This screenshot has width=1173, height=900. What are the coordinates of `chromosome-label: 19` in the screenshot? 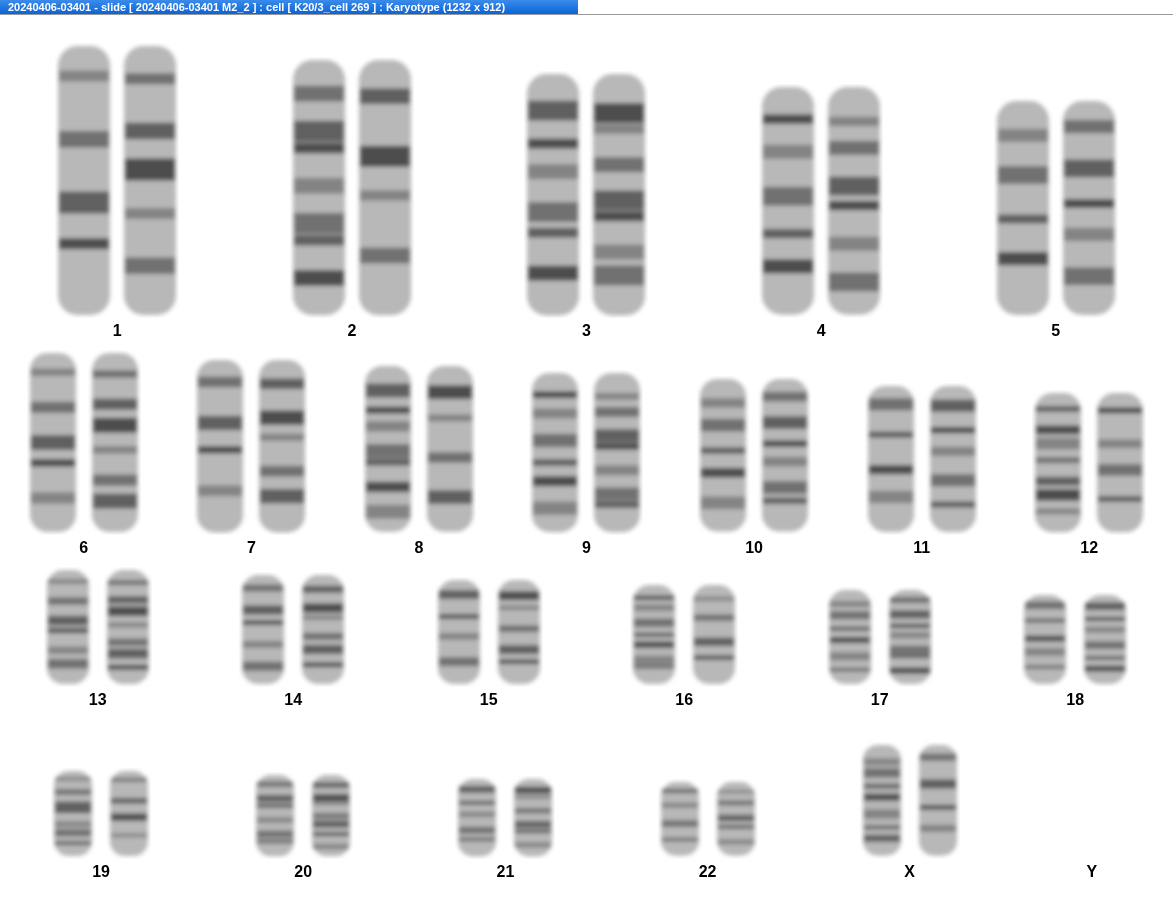 It's located at (101, 872).